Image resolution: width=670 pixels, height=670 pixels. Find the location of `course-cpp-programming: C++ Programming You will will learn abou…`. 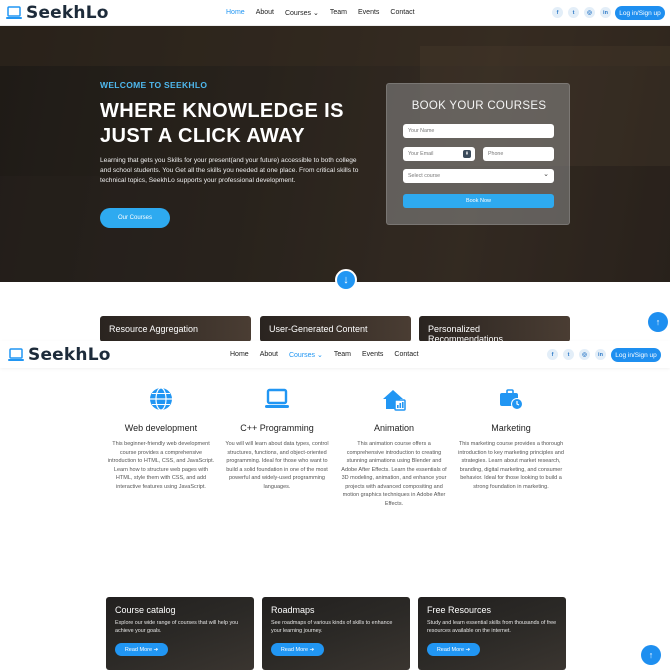

course-cpp-programming: C++ Programming You will will learn abou… is located at coordinates (277, 438).